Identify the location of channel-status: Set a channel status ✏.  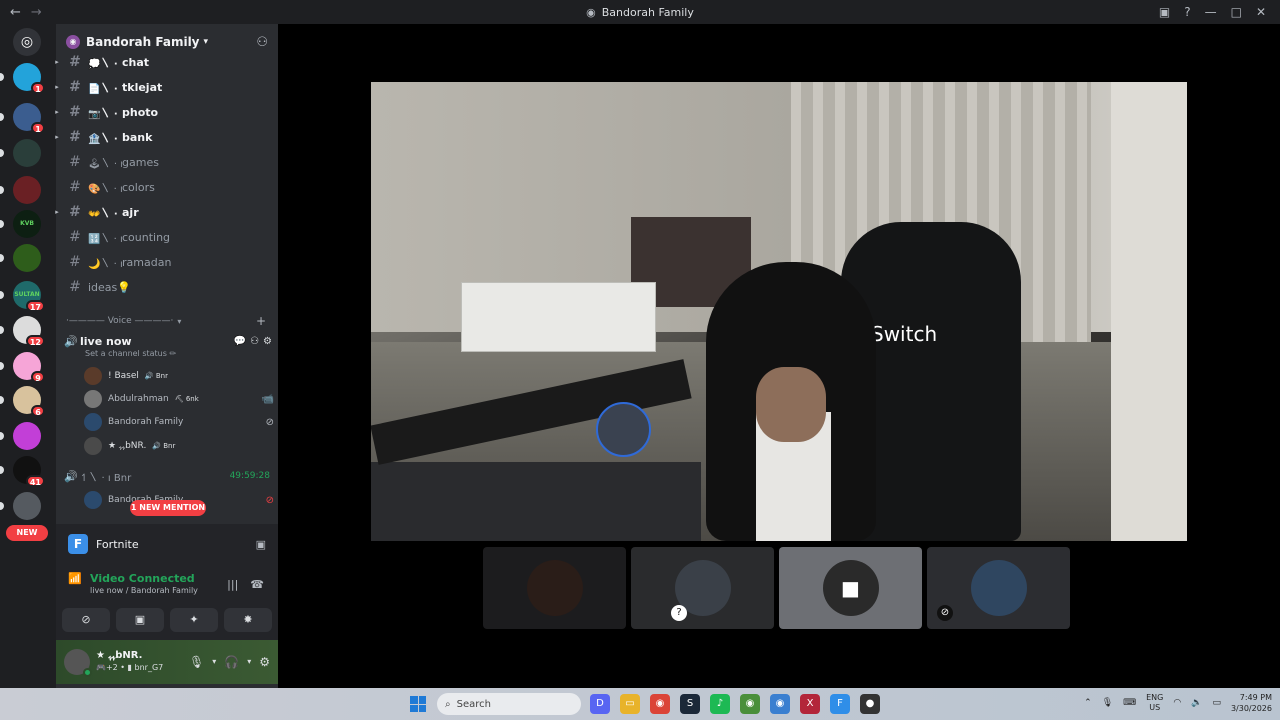
(130, 353).